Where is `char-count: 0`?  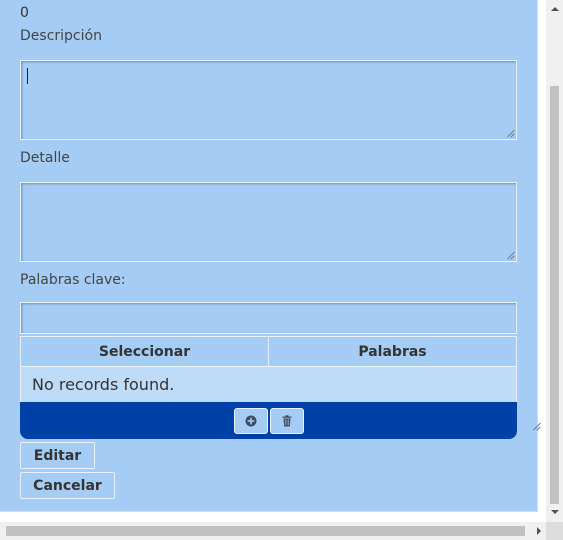
char-count: 0 is located at coordinates (24, 13).